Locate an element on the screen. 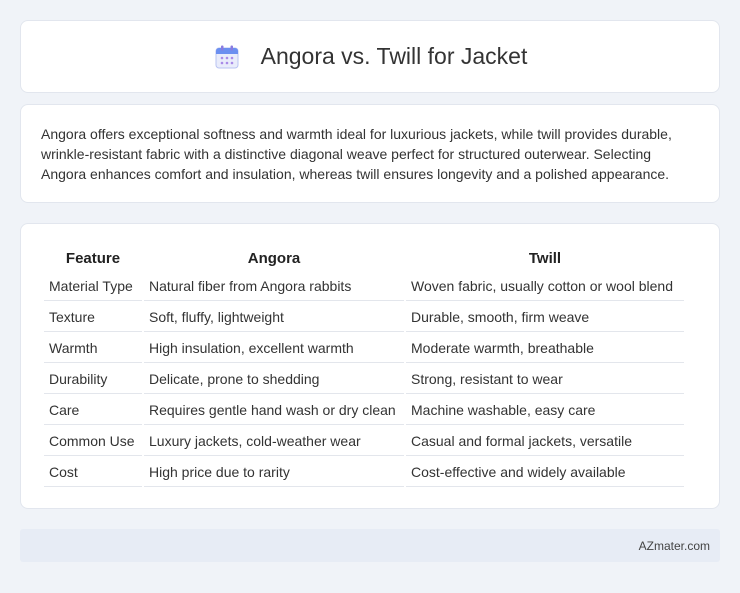  angora-cell: Natural fiber from Angora rabbits is located at coordinates (274, 286).